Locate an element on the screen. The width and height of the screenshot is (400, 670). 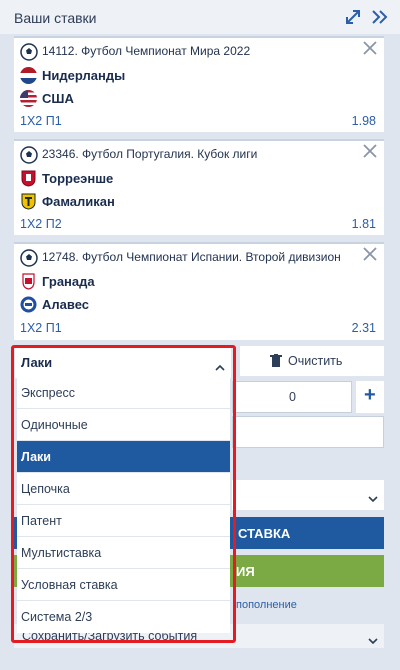
stake-plus-button: + is located at coordinates (370, 397).